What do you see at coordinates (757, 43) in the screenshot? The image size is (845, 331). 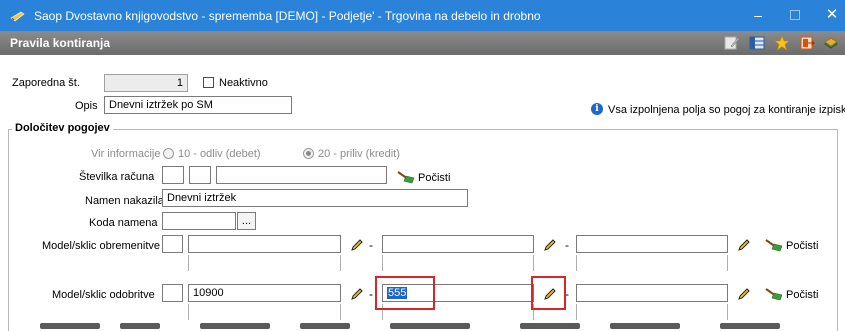 I see `grid-icon` at bounding box center [757, 43].